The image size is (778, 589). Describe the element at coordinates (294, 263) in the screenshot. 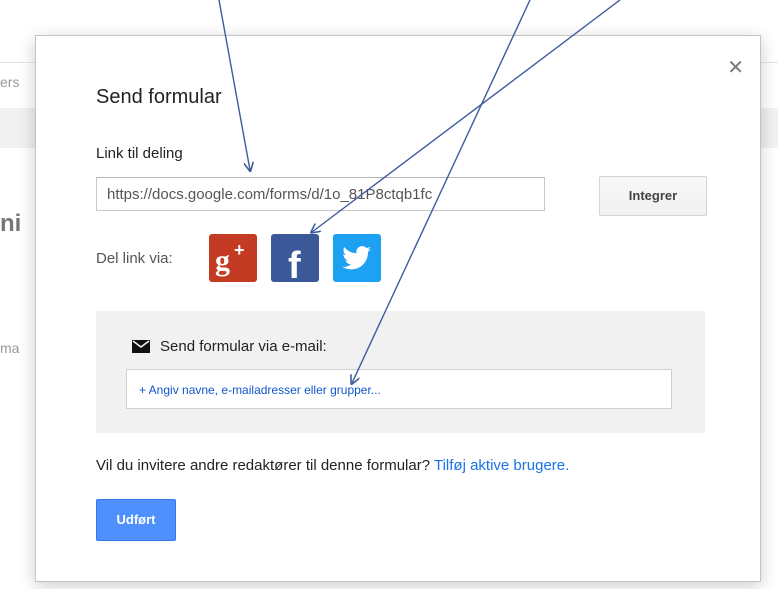

I see `svg-text: f` at that location.